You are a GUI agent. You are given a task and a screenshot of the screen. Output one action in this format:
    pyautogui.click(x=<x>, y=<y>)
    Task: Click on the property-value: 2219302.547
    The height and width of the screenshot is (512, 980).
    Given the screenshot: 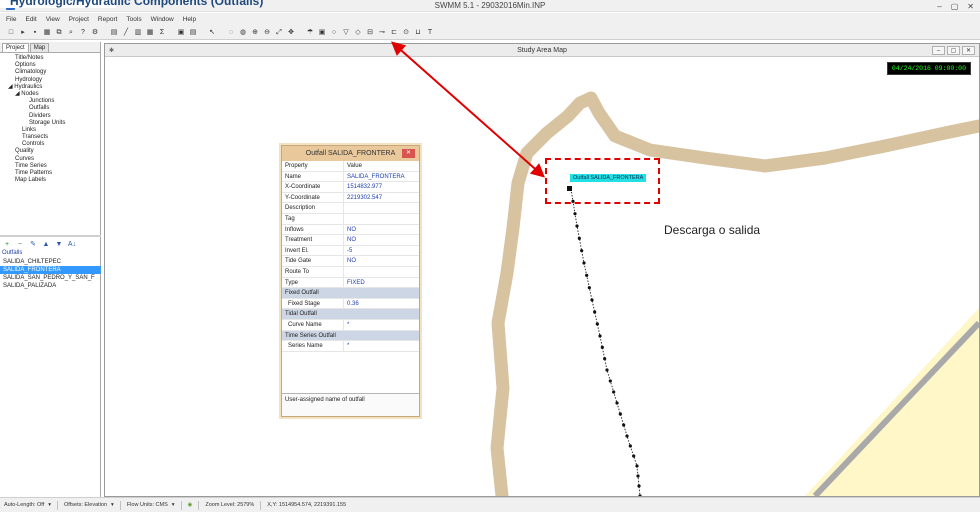 What is the action you would take?
    pyautogui.click(x=381, y=198)
    